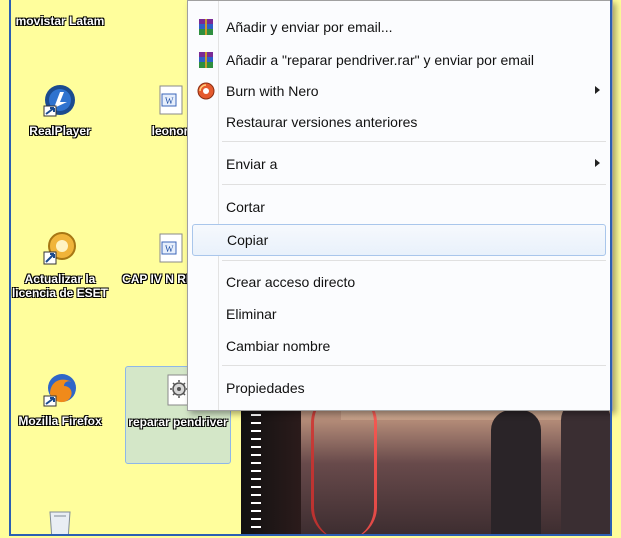 This screenshot has width=621, height=538. I want to click on desktop-icon-label: Actualizar la licencia de ESET, so click(60, 286).